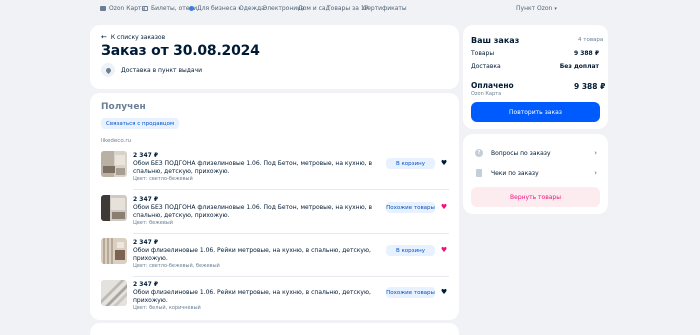 Image resolution: width=700 pixels, height=335 pixels. What do you see at coordinates (163, 179) in the screenshot?
I see `item-color: Цвет: светло-бежевый` at bounding box center [163, 179].